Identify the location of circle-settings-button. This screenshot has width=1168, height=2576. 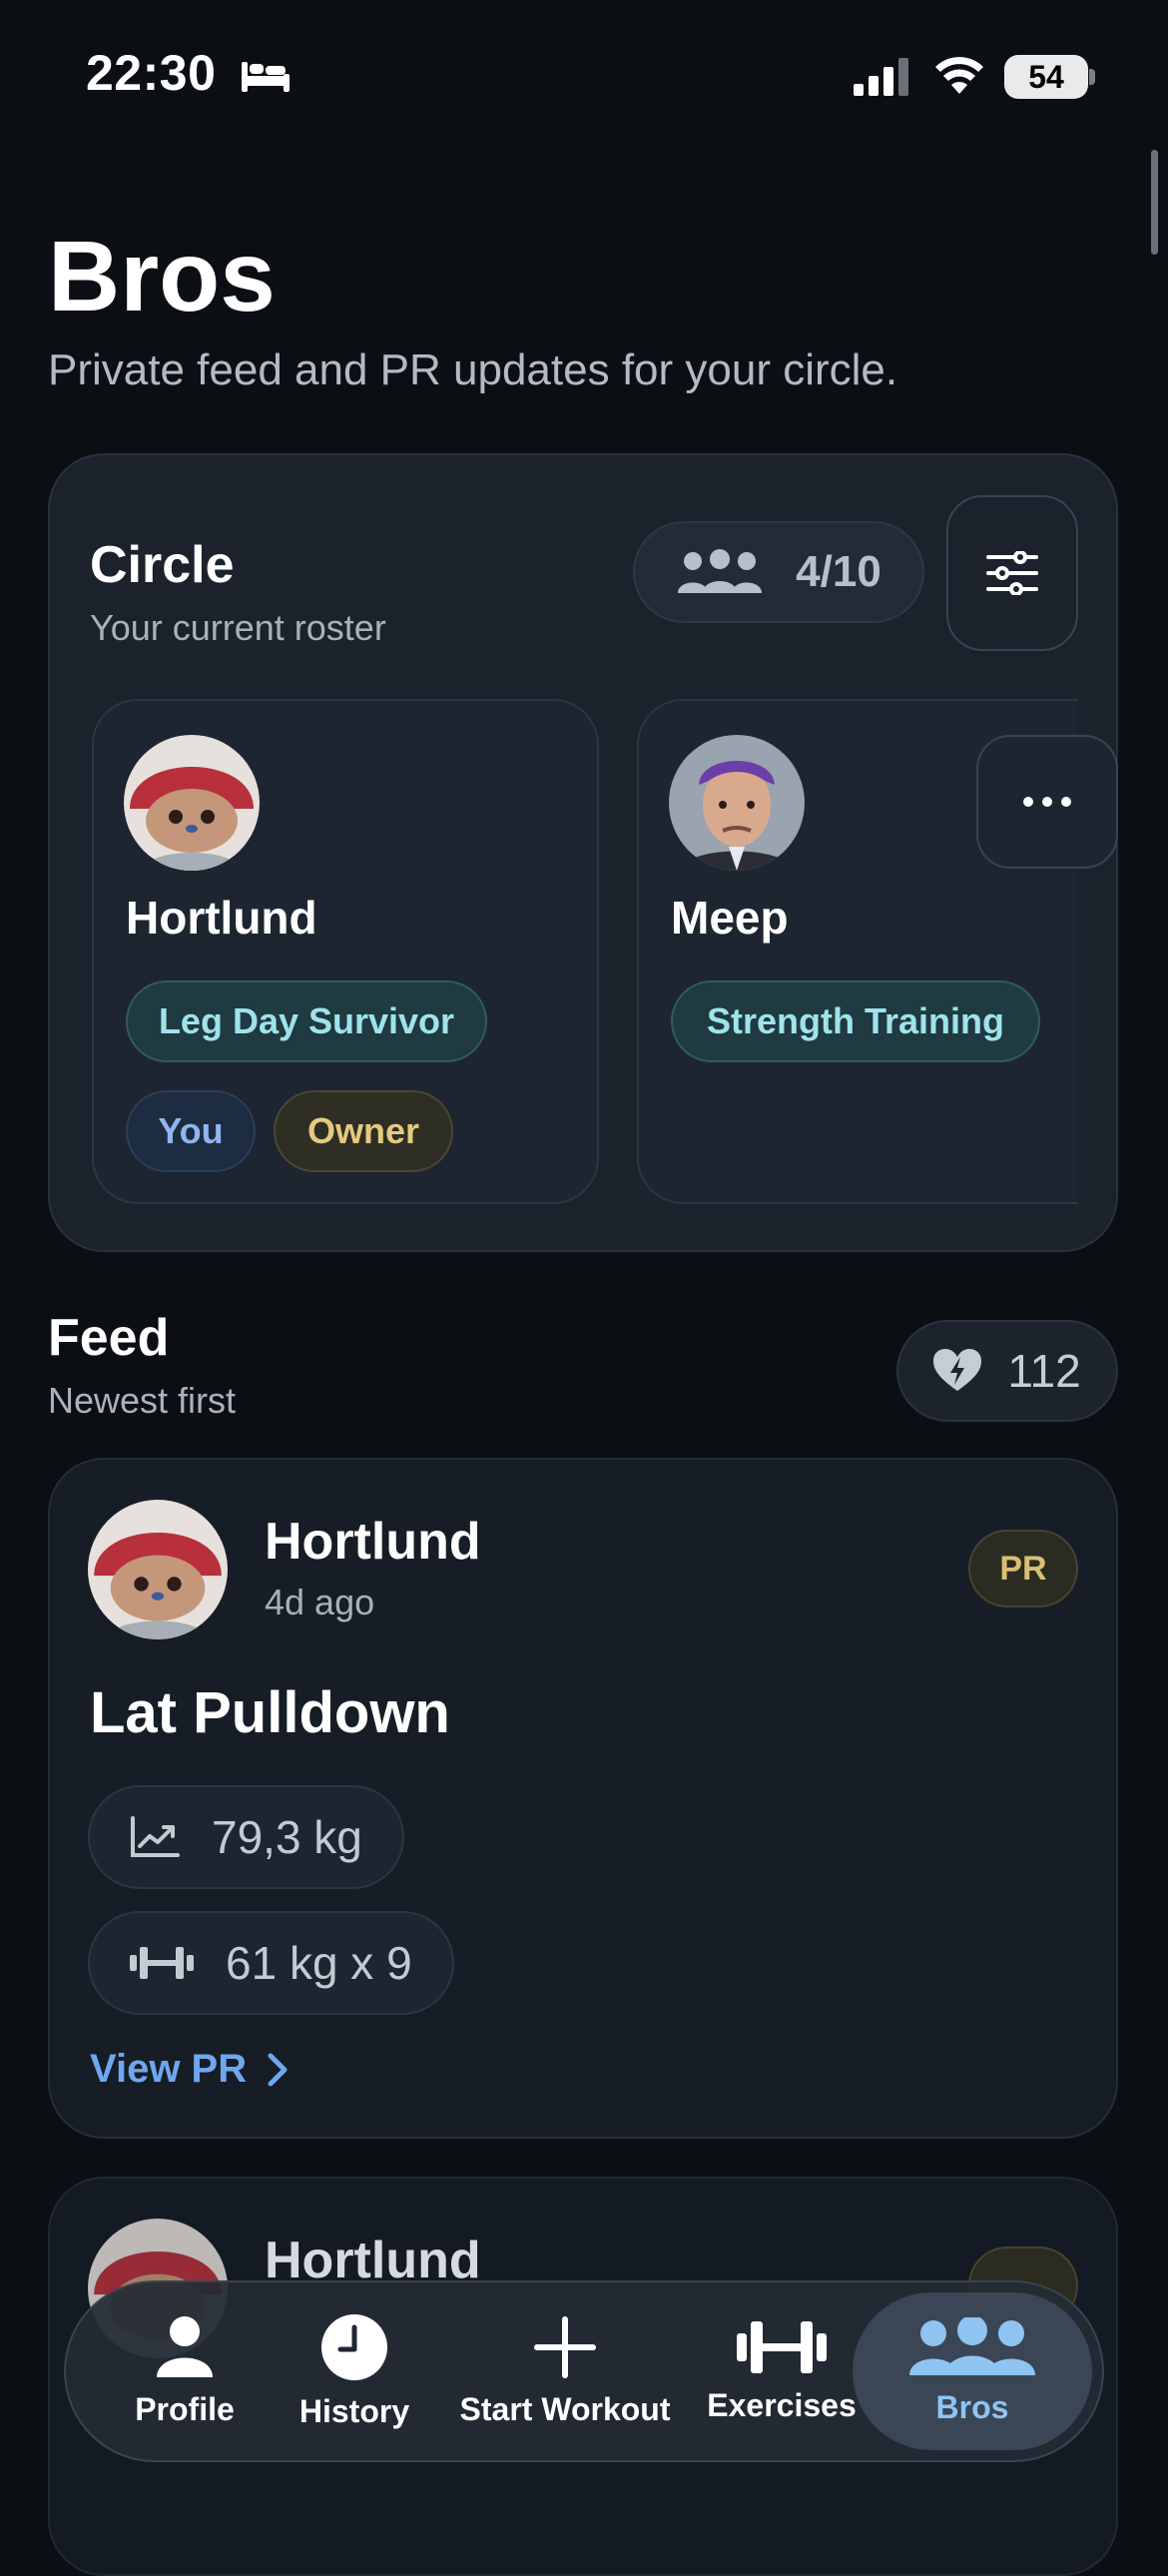
(1012, 573).